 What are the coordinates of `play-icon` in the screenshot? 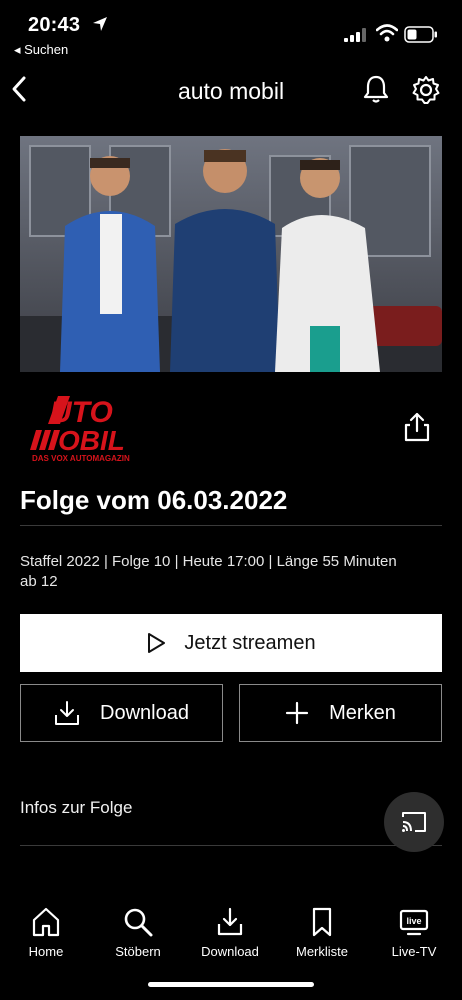 It's located at (157, 643).